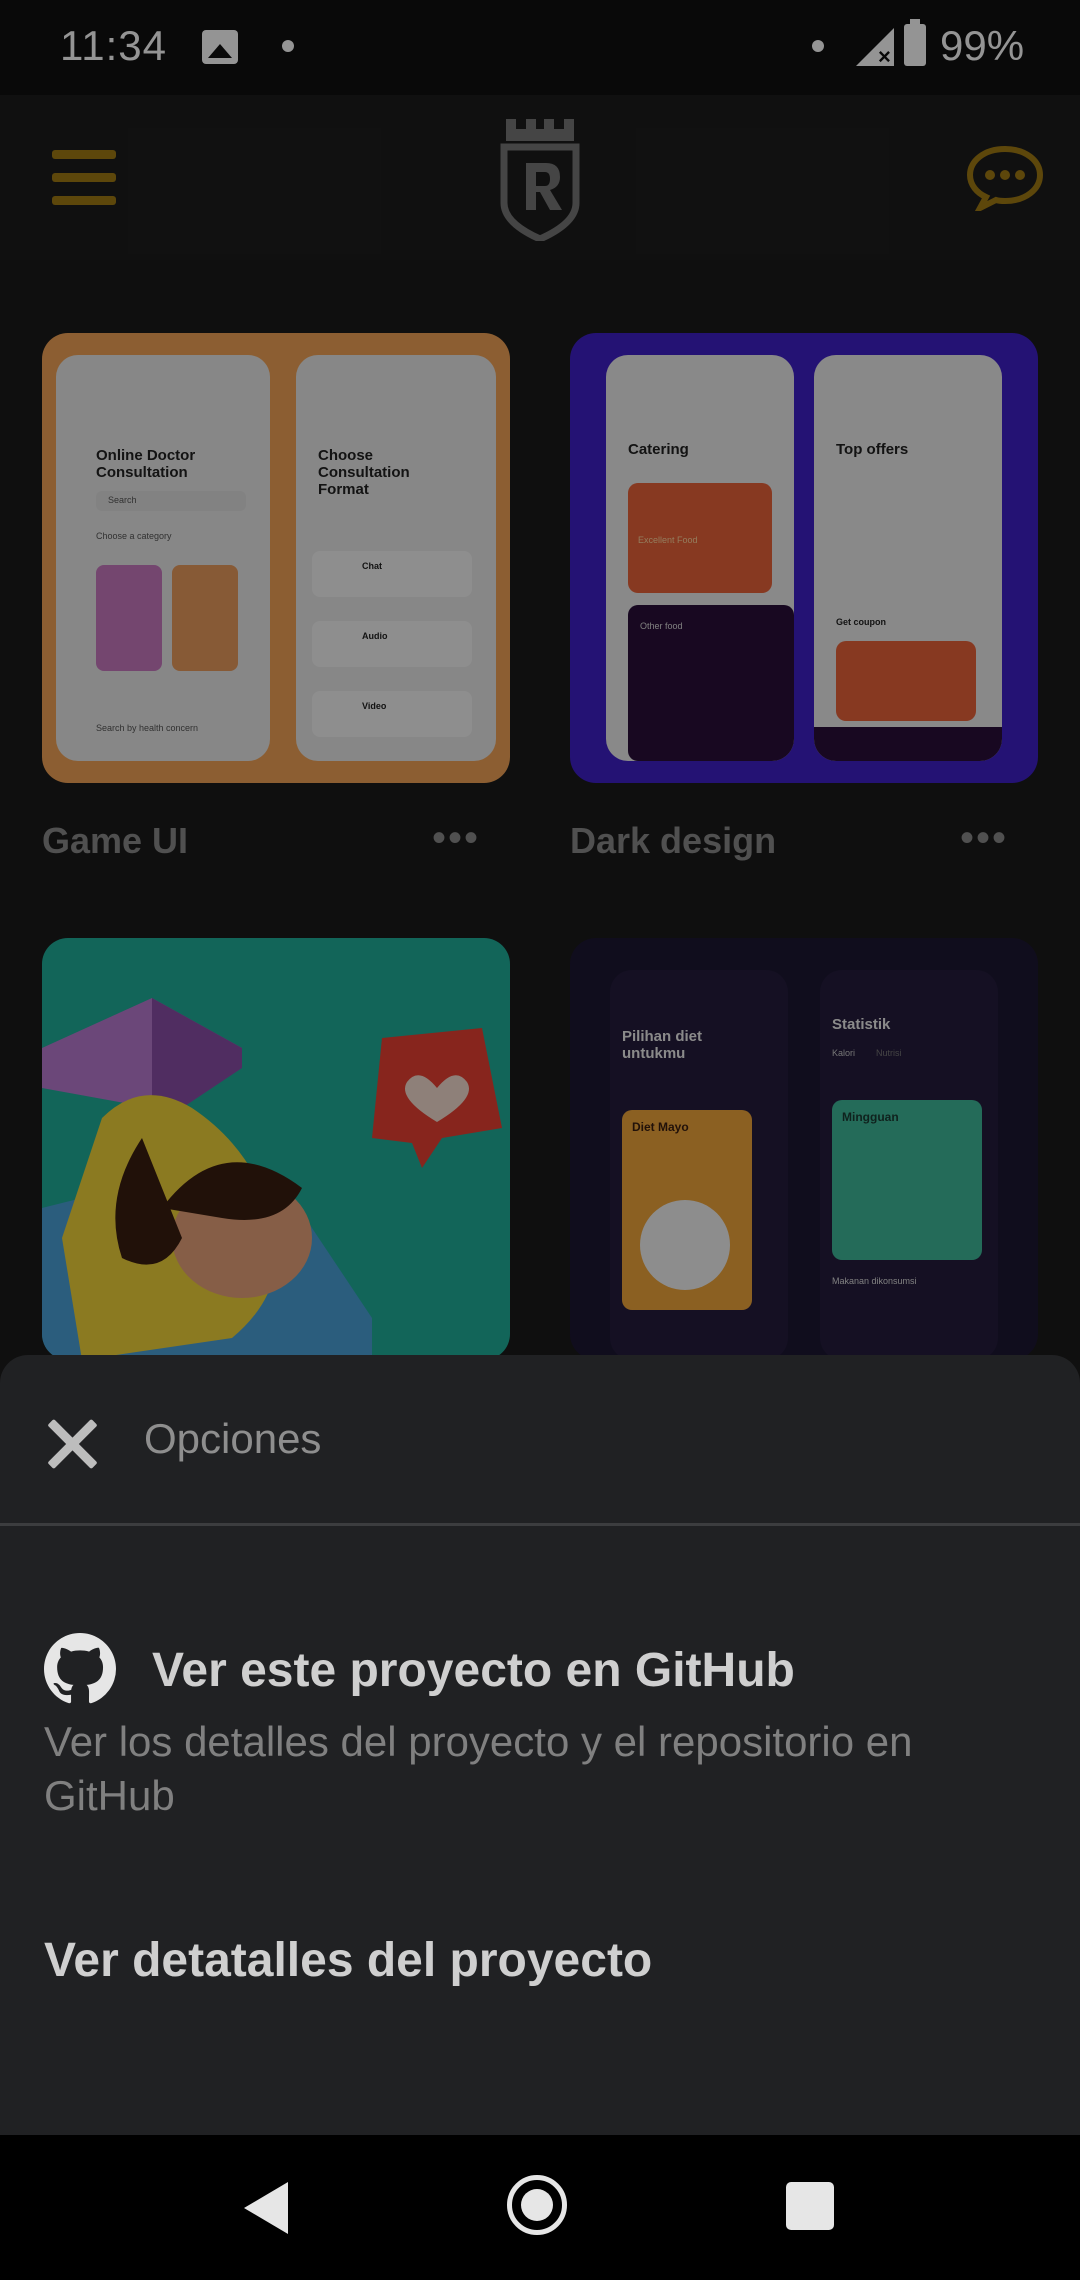 The width and height of the screenshot is (1080, 2280). I want to click on status-bar: 11:34 × 99%, so click(540, 47).